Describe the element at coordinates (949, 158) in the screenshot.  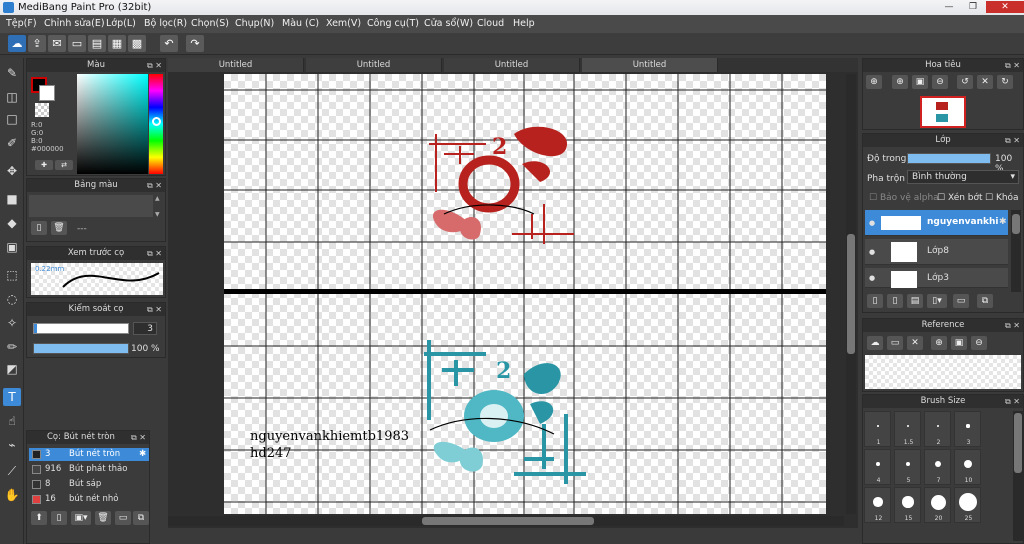
I see `layer-opacity-slider` at that location.